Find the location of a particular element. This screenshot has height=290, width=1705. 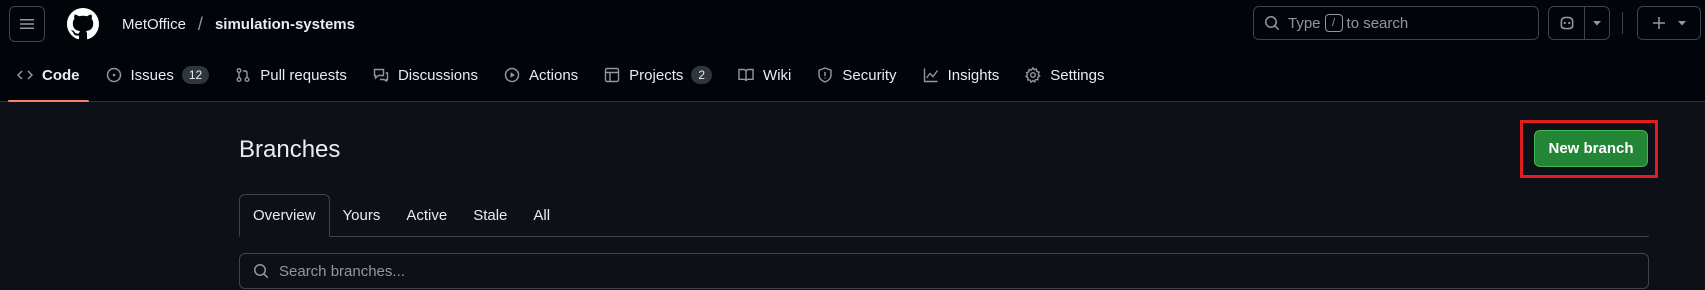

menu-button is located at coordinates (27, 24).